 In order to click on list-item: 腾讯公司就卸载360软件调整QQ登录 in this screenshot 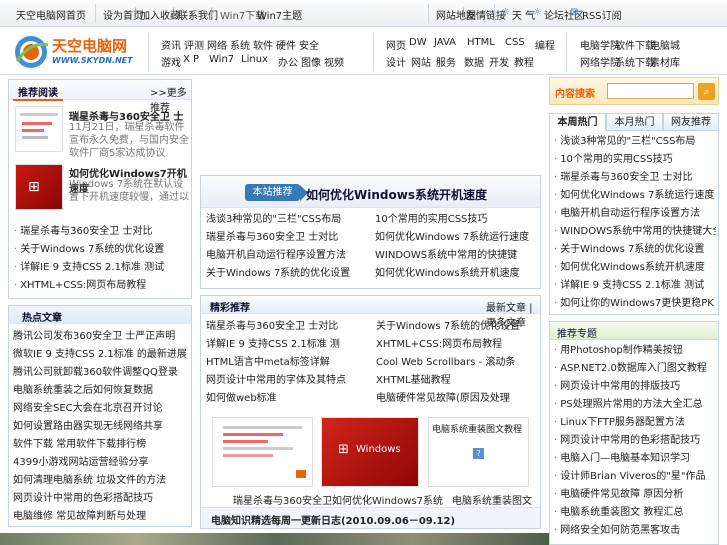, I will do `click(101, 373)`.